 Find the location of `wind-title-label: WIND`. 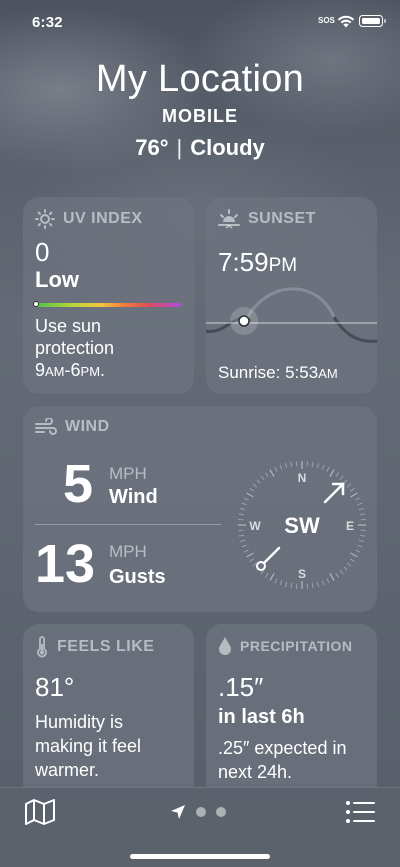

wind-title-label: WIND is located at coordinates (87, 426).